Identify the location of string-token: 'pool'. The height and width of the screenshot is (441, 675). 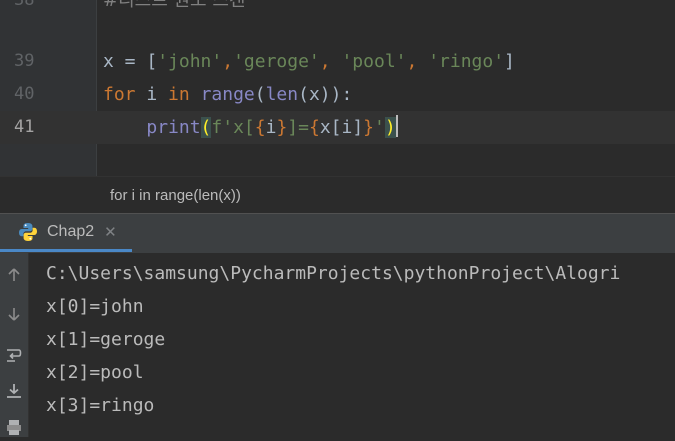
(374, 61).